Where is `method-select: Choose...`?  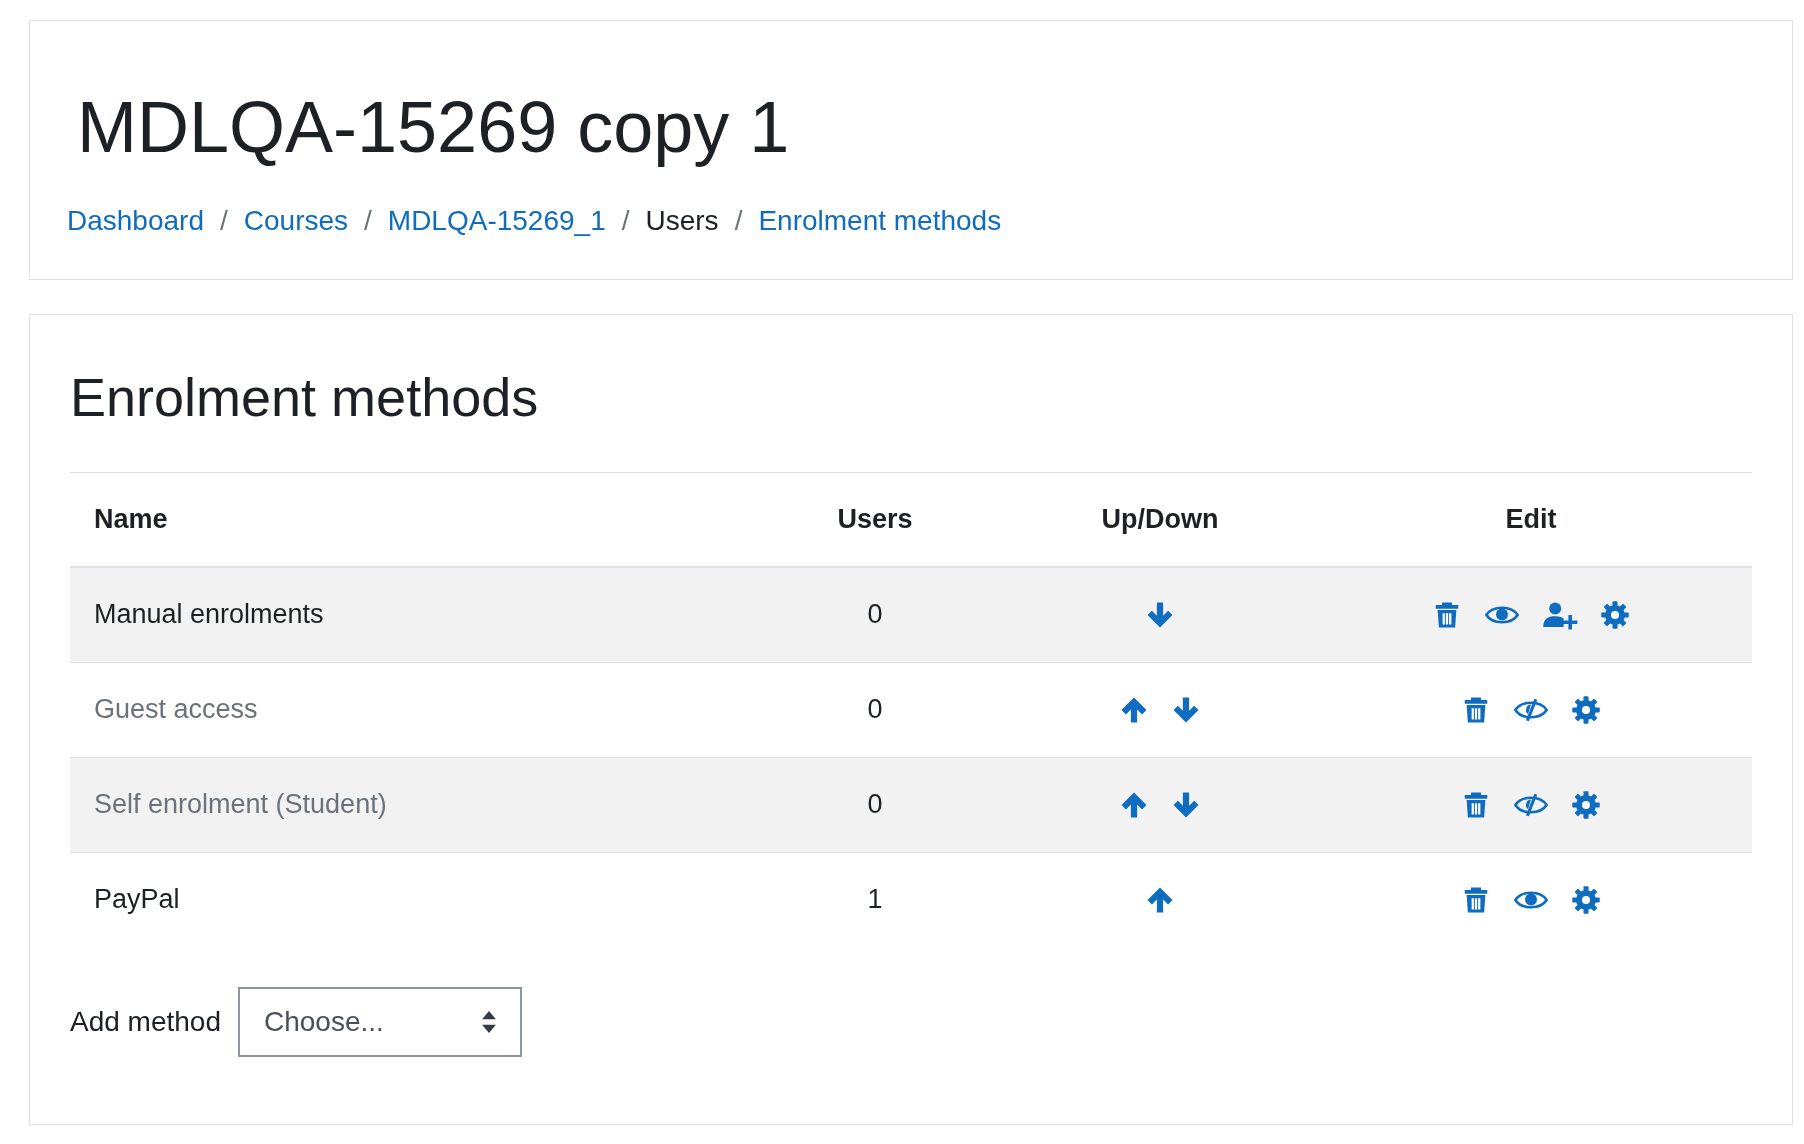
method-select: Choose... is located at coordinates (380, 1021).